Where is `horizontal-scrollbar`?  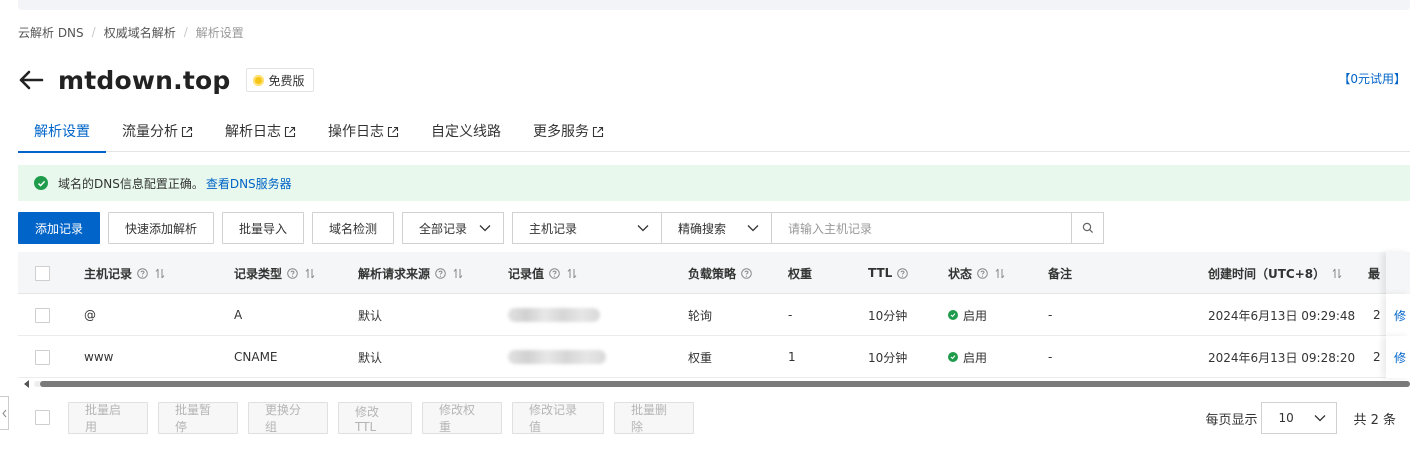
horizontal-scrollbar is located at coordinates (716, 384).